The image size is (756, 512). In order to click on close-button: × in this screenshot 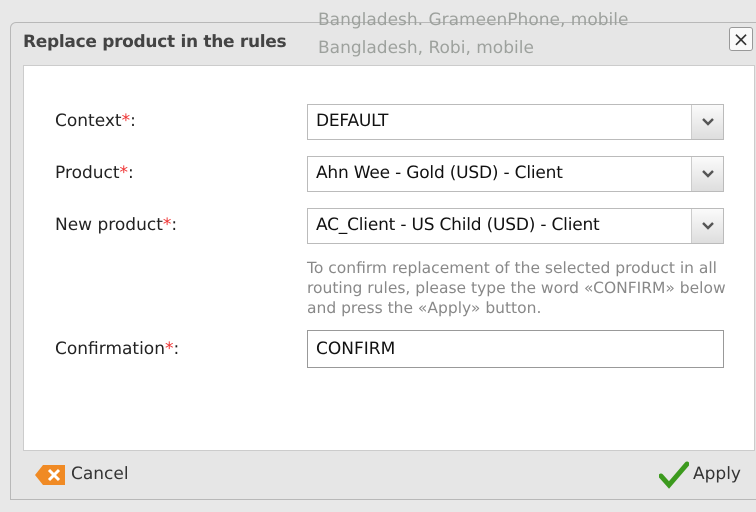, I will do `click(741, 39)`.